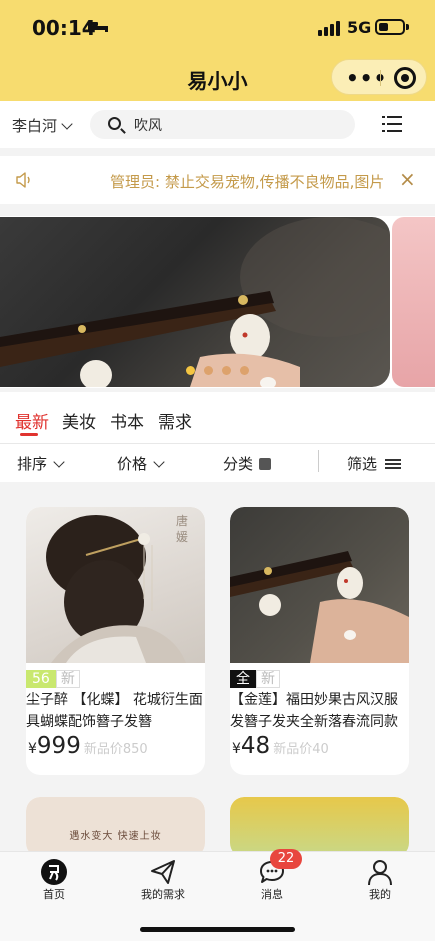 The image size is (435, 941). What do you see at coordinates (54, 894) in the screenshot?
I see `tabbar-label: 首页` at bounding box center [54, 894].